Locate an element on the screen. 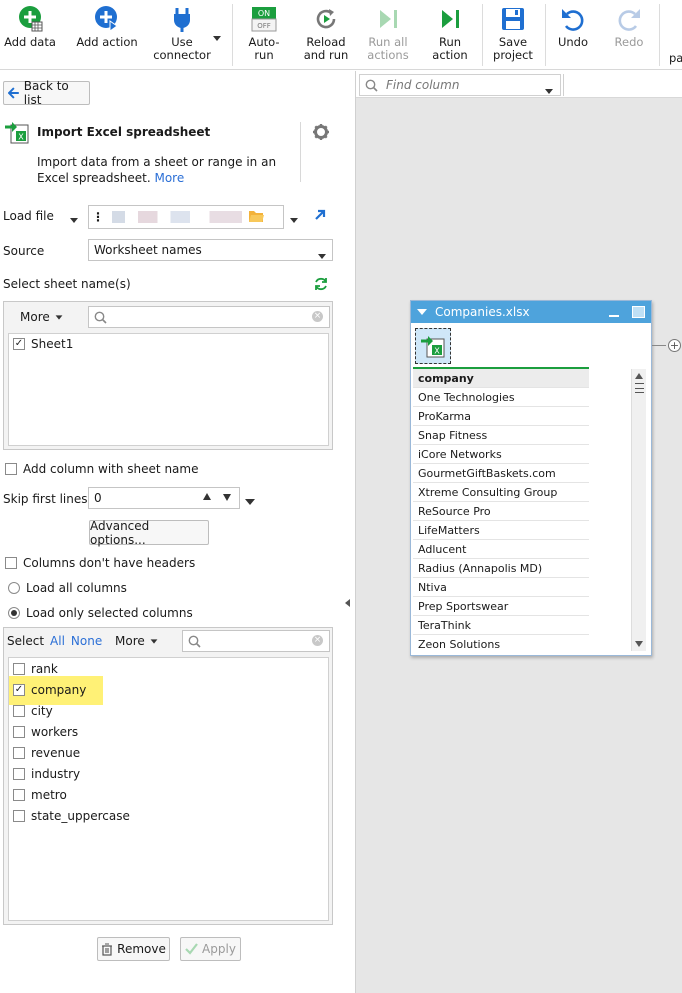  title-divider is located at coordinates (300, 152).